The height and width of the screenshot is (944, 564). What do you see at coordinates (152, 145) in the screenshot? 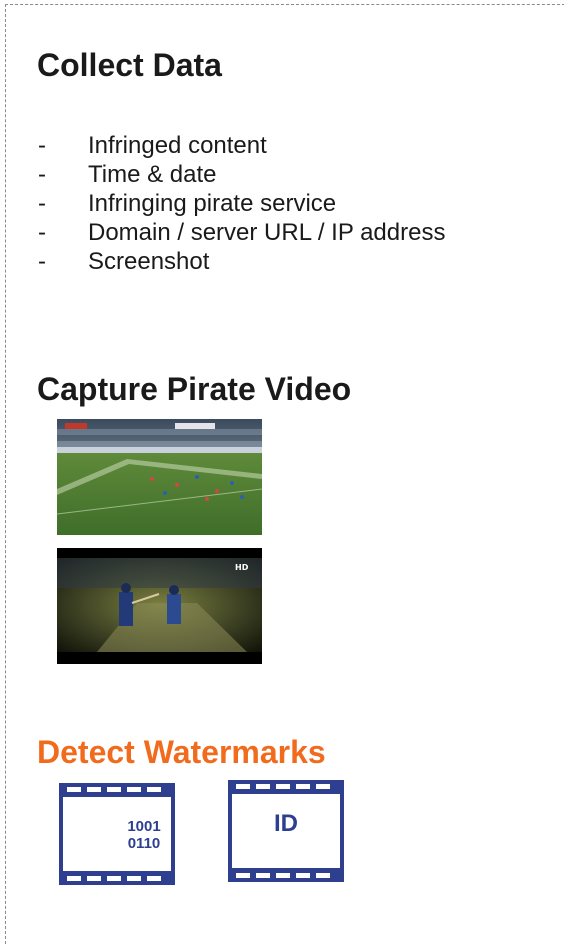
I see `list-item: - Infringed content` at bounding box center [152, 145].